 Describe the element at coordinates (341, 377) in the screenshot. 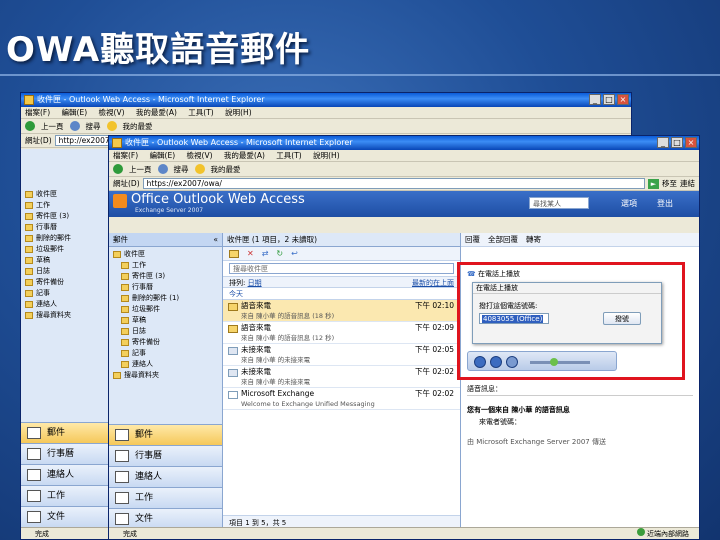

I see `list-item: 未接來電 下午 02:02 來自 陳小華 的未接來電` at that location.